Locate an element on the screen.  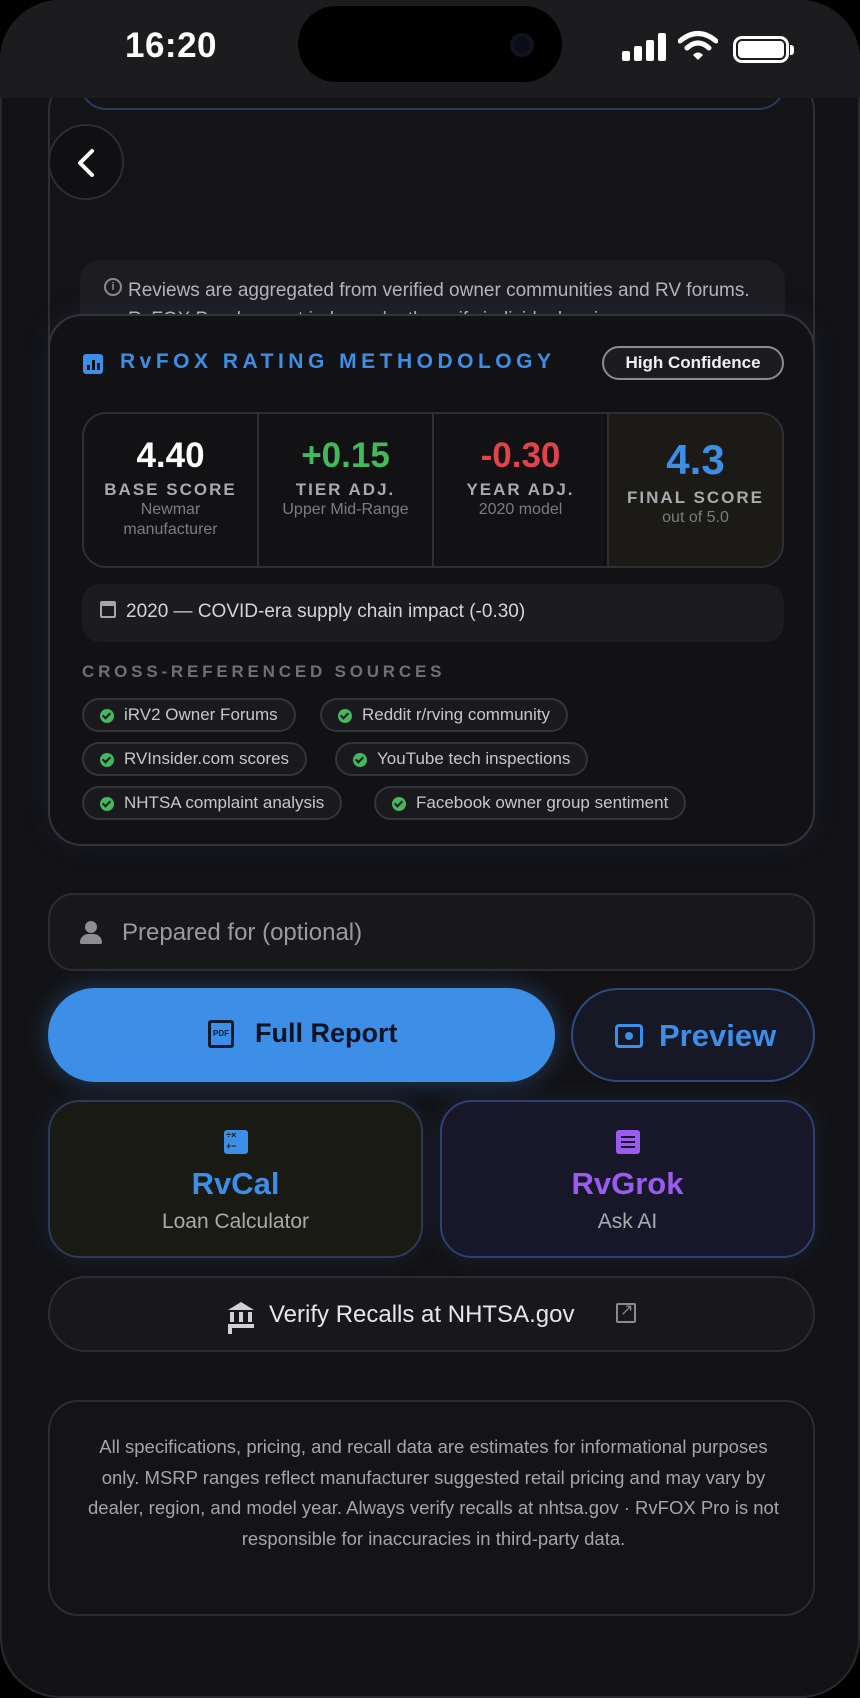
year-adj-label: YEAR ADJ. is located at coordinates (520, 489).